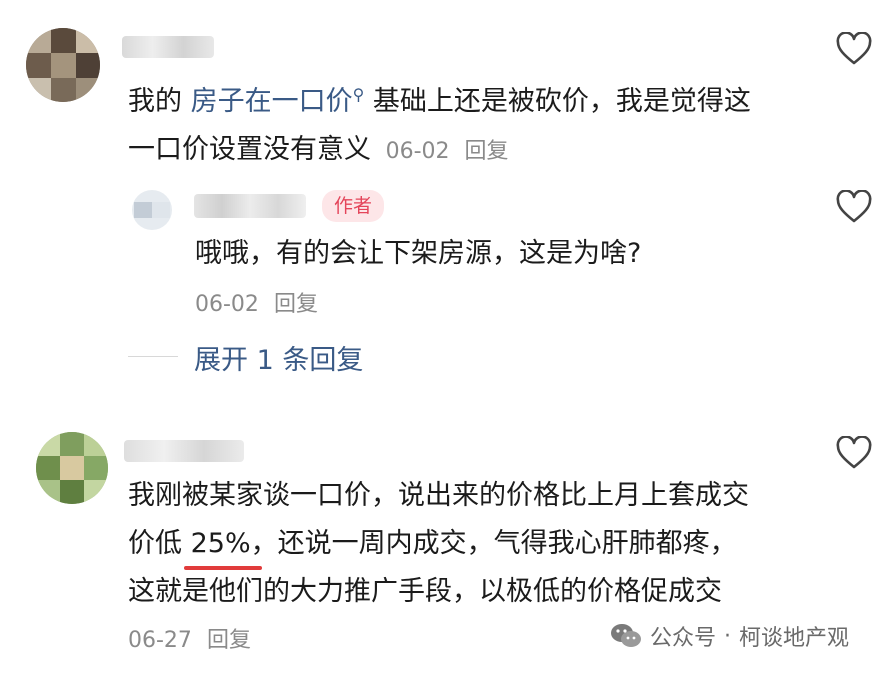 This screenshot has width=895, height=674. I want to click on author-badge: 作者, so click(353, 206).